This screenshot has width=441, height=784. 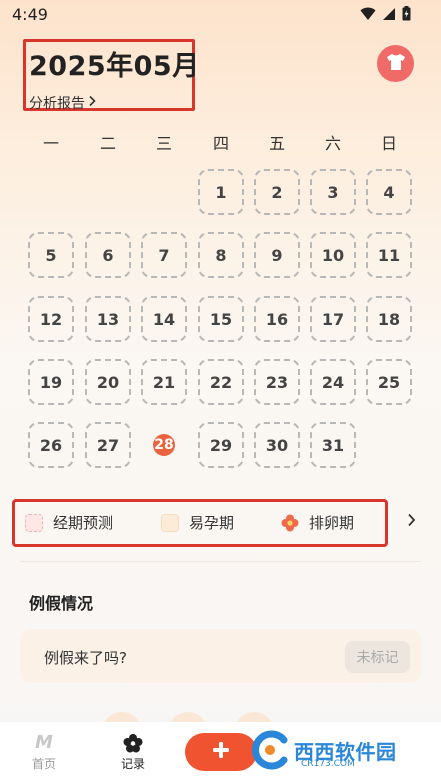 I want to click on calendar-day-today: 28, so click(x=164, y=445).